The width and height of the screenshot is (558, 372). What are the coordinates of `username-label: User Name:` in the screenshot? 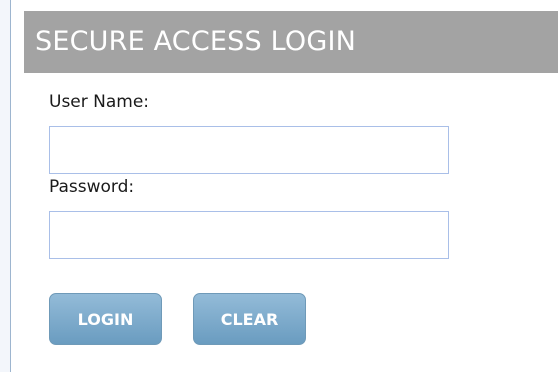 It's located at (99, 102).